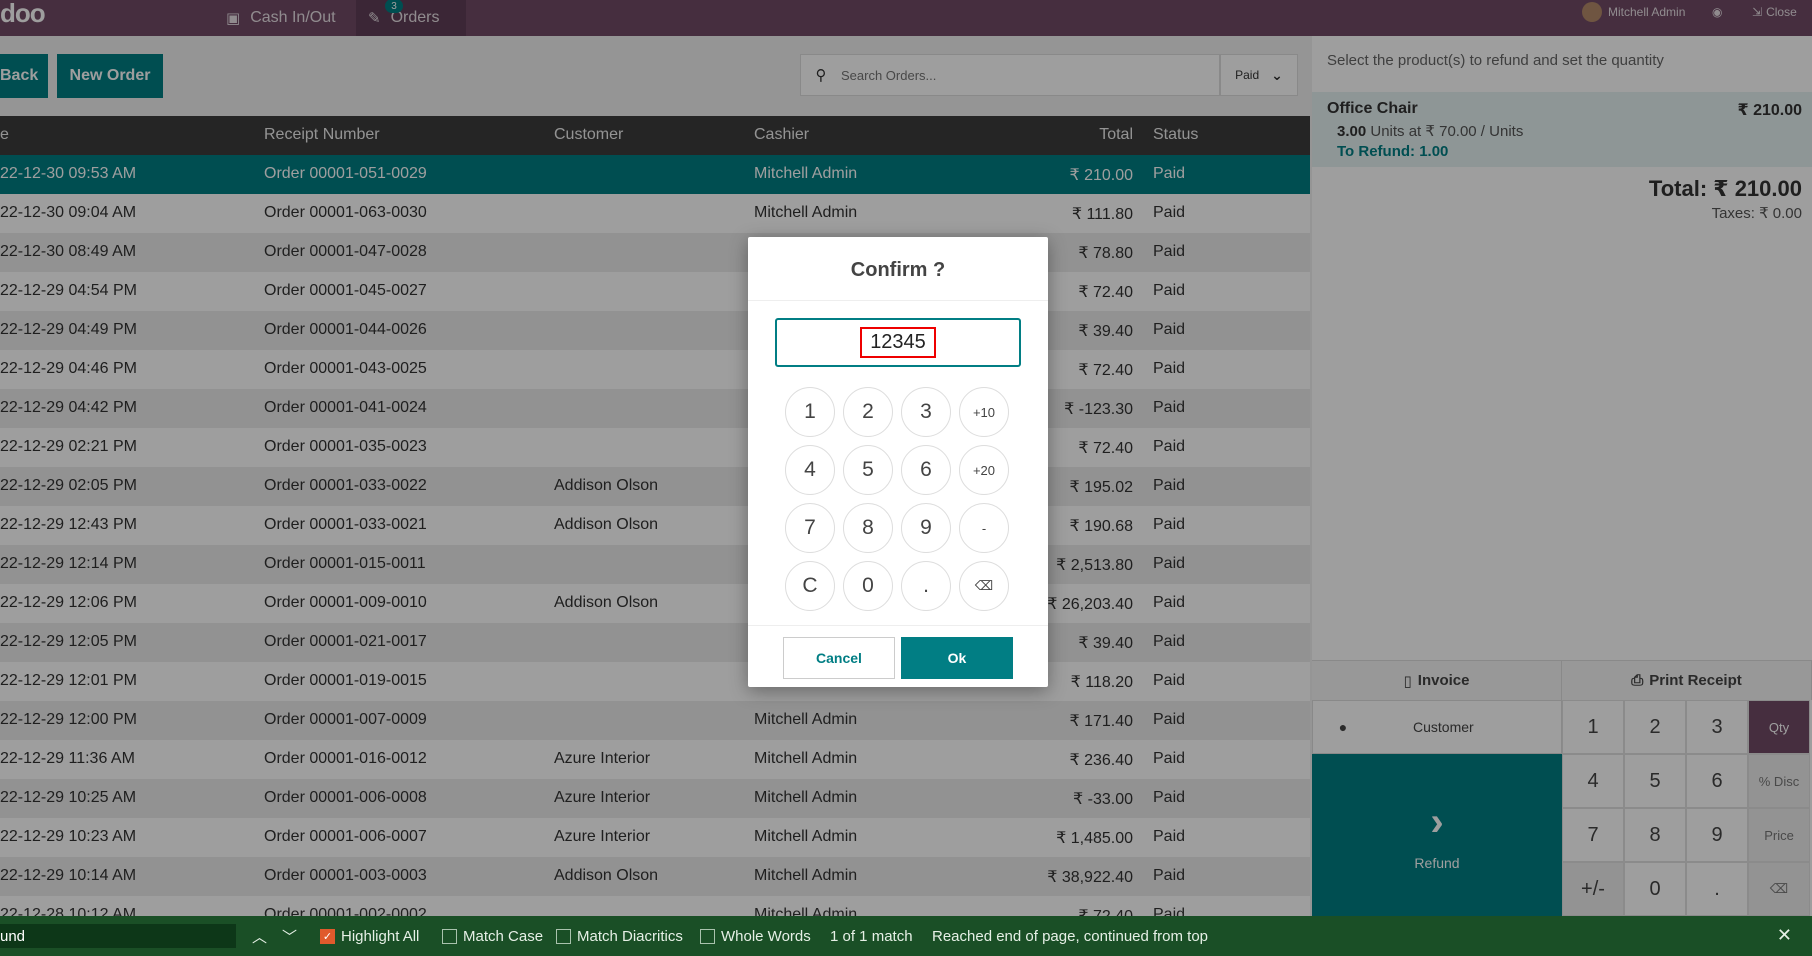 This screenshot has height=956, width=1812. I want to click on highlight-all-label: Highlight All, so click(380, 936).